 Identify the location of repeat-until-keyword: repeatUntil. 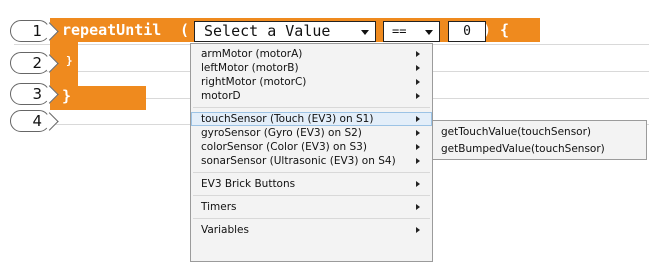
(112, 30).